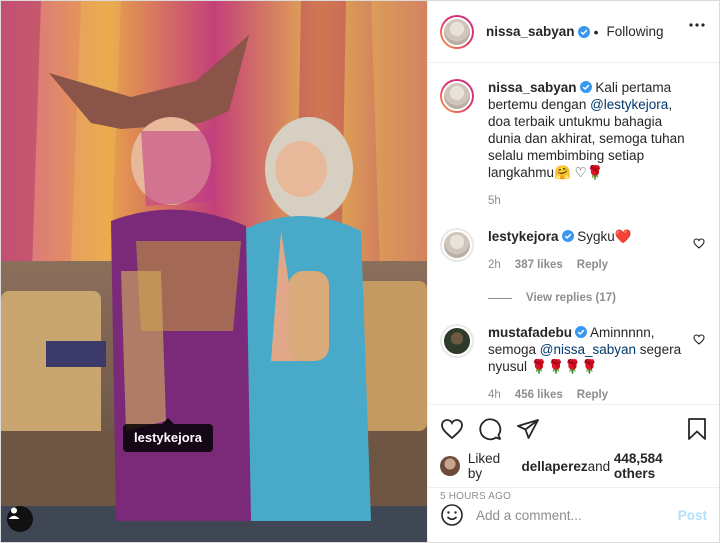 The height and width of the screenshot is (543, 720). What do you see at coordinates (629, 104) in the screenshot?
I see `caption-mention-link: @lestykejora` at bounding box center [629, 104].